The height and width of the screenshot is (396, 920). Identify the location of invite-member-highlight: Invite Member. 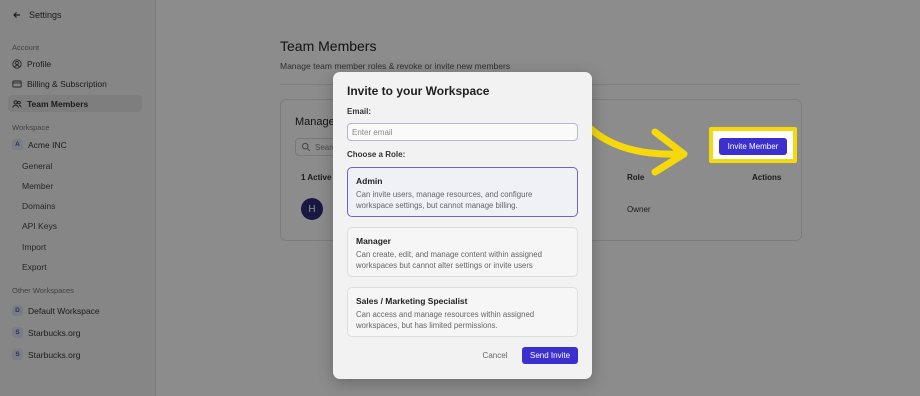
(753, 145).